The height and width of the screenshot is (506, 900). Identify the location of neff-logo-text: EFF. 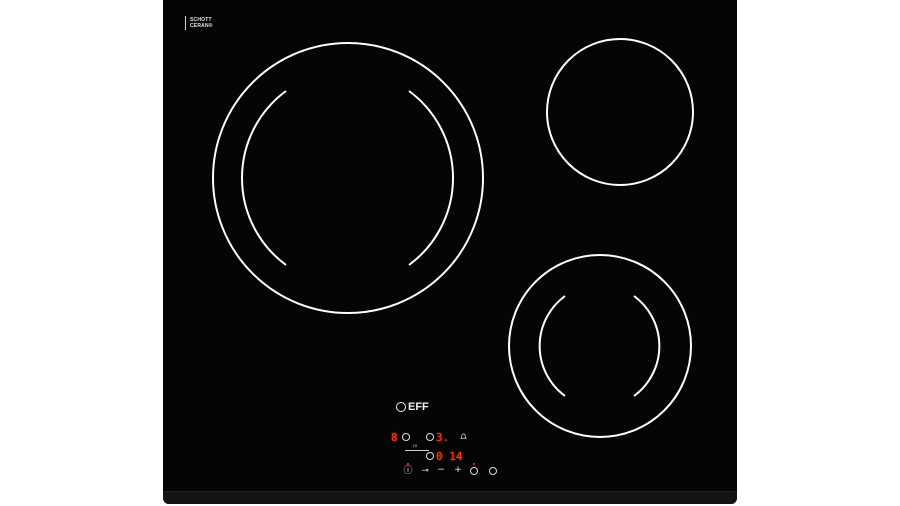
(418, 407).